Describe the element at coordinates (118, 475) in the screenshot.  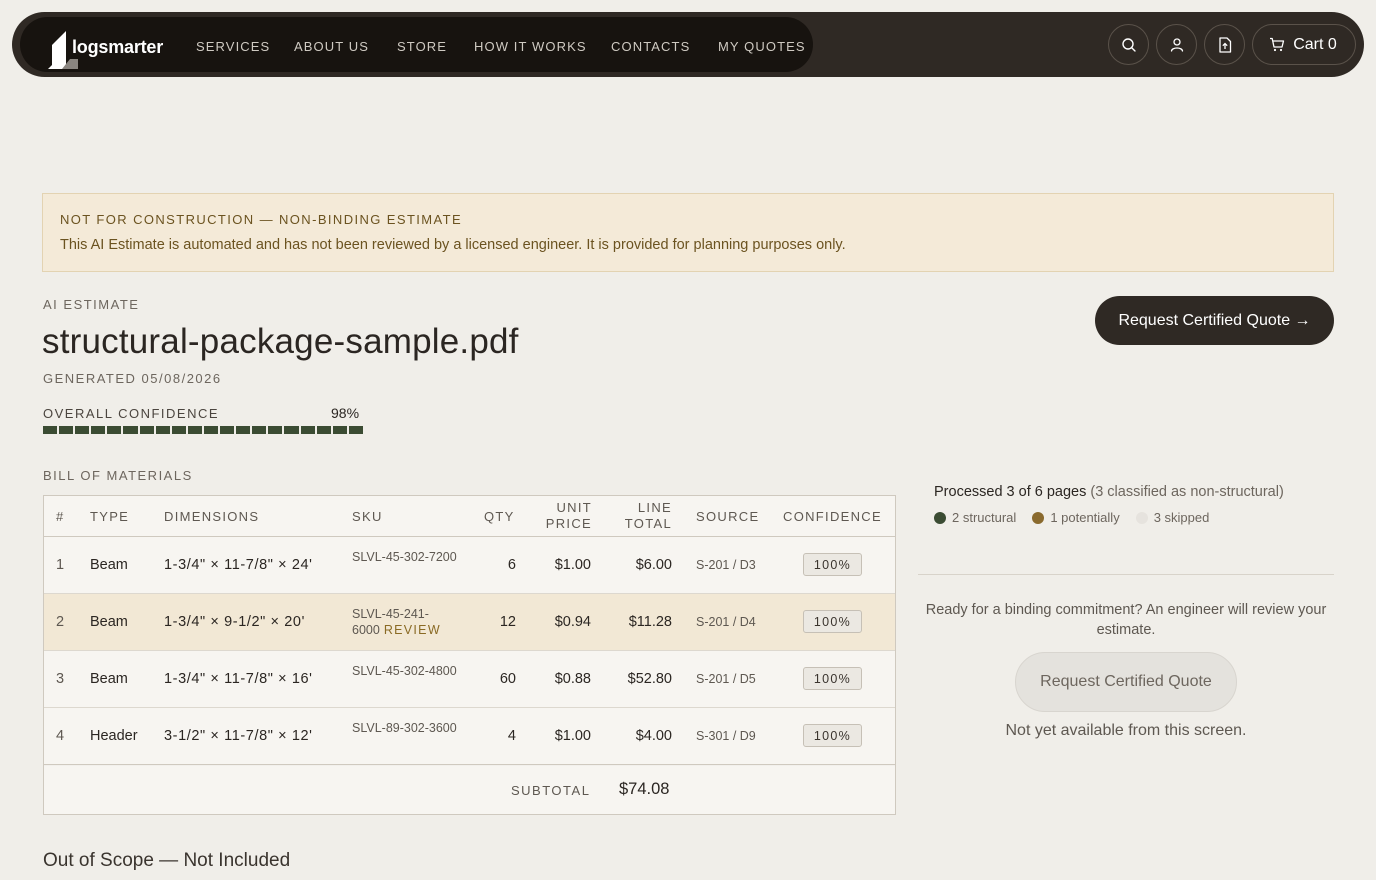
I see `bill-of-materials-label: BILL OF MATERIALS` at that location.